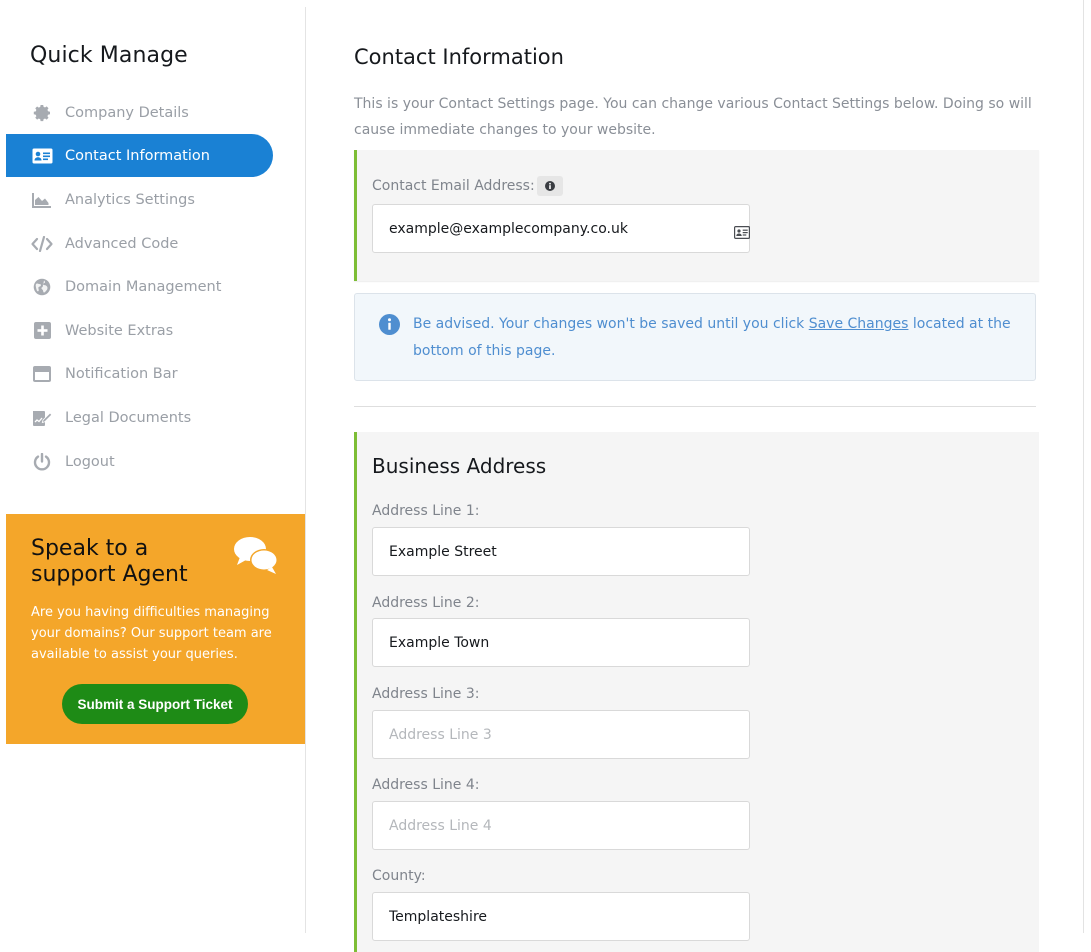  What do you see at coordinates (561, 228) in the screenshot?
I see `contact-email-input` at bounding box center [561, 228].